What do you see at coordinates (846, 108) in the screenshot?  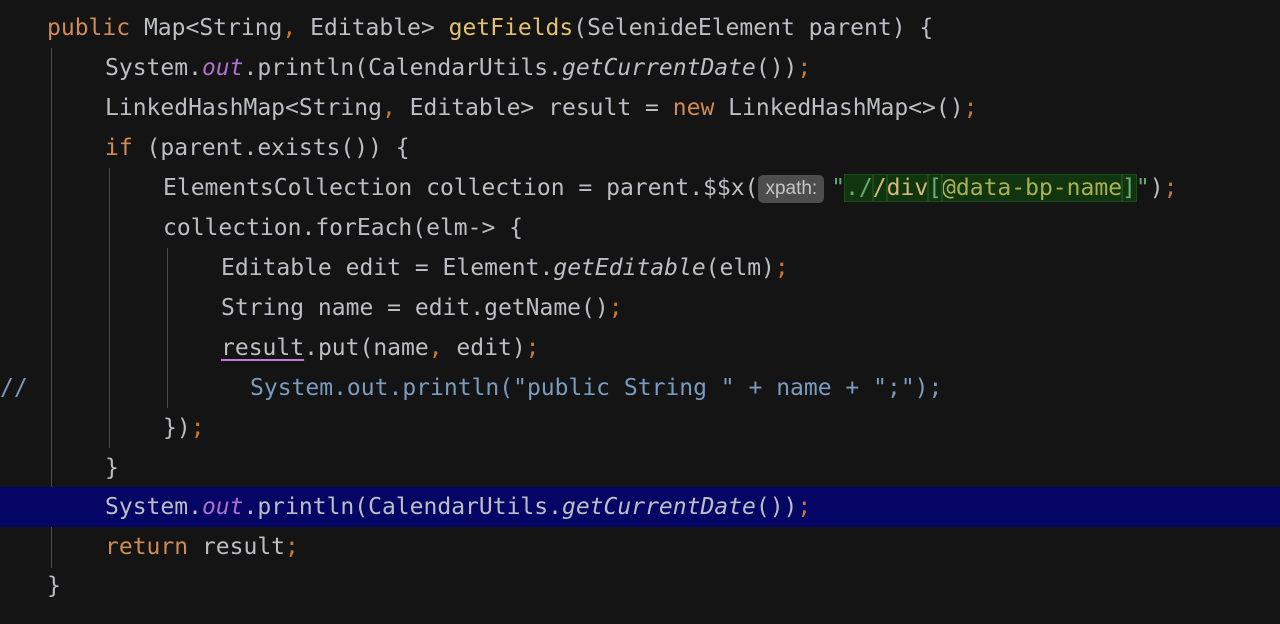 I see `code-token: LinkedHashMap<>()` at bounding box center [846, 108].